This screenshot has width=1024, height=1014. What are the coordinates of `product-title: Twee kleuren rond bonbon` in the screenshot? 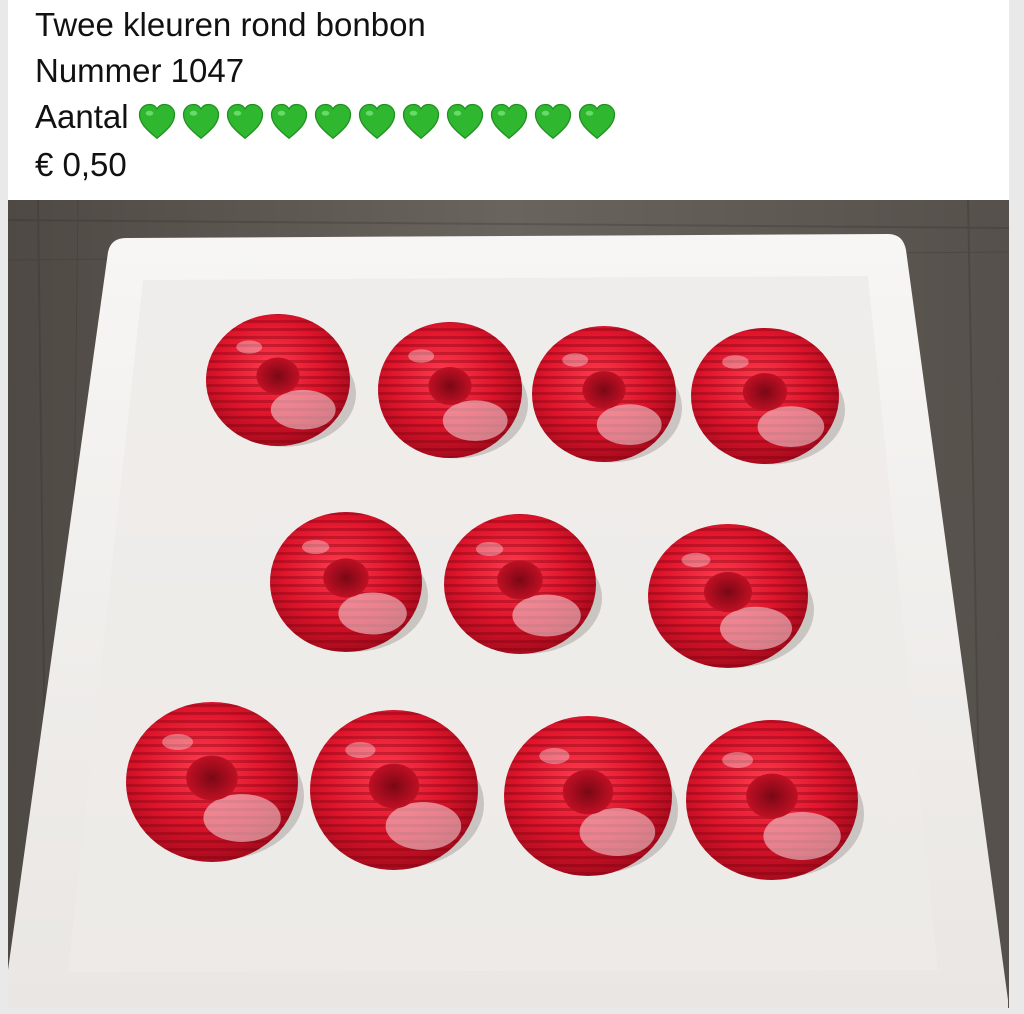 It's located at (230, 24).